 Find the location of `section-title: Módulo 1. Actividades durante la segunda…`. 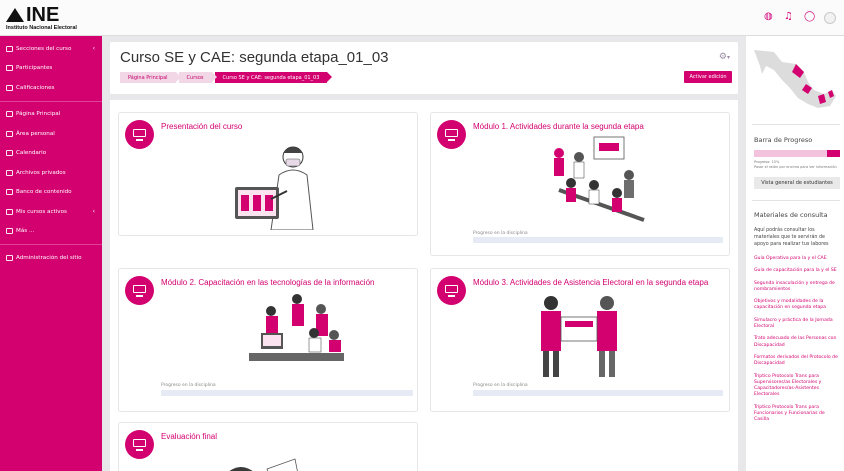

section-title: Módulo 1. Actividades durante la segunda… is located at coordinates (558, 126).